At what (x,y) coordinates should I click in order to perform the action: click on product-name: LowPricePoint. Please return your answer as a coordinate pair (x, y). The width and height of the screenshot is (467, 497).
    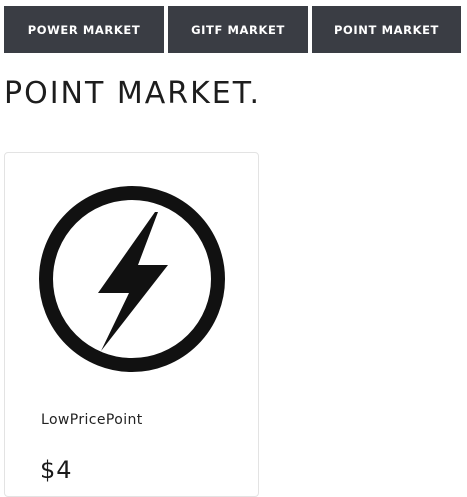
    Looking at the image, I should click on (92, 420).